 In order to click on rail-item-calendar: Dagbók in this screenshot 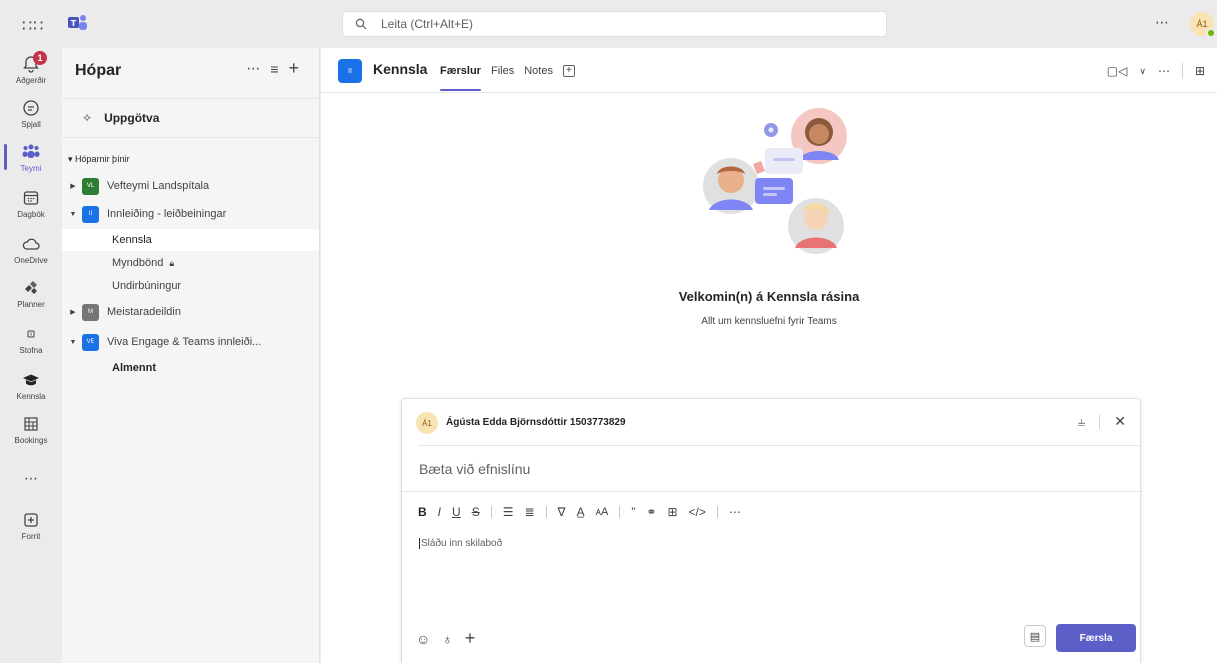, I will do `click(31, 203)`.